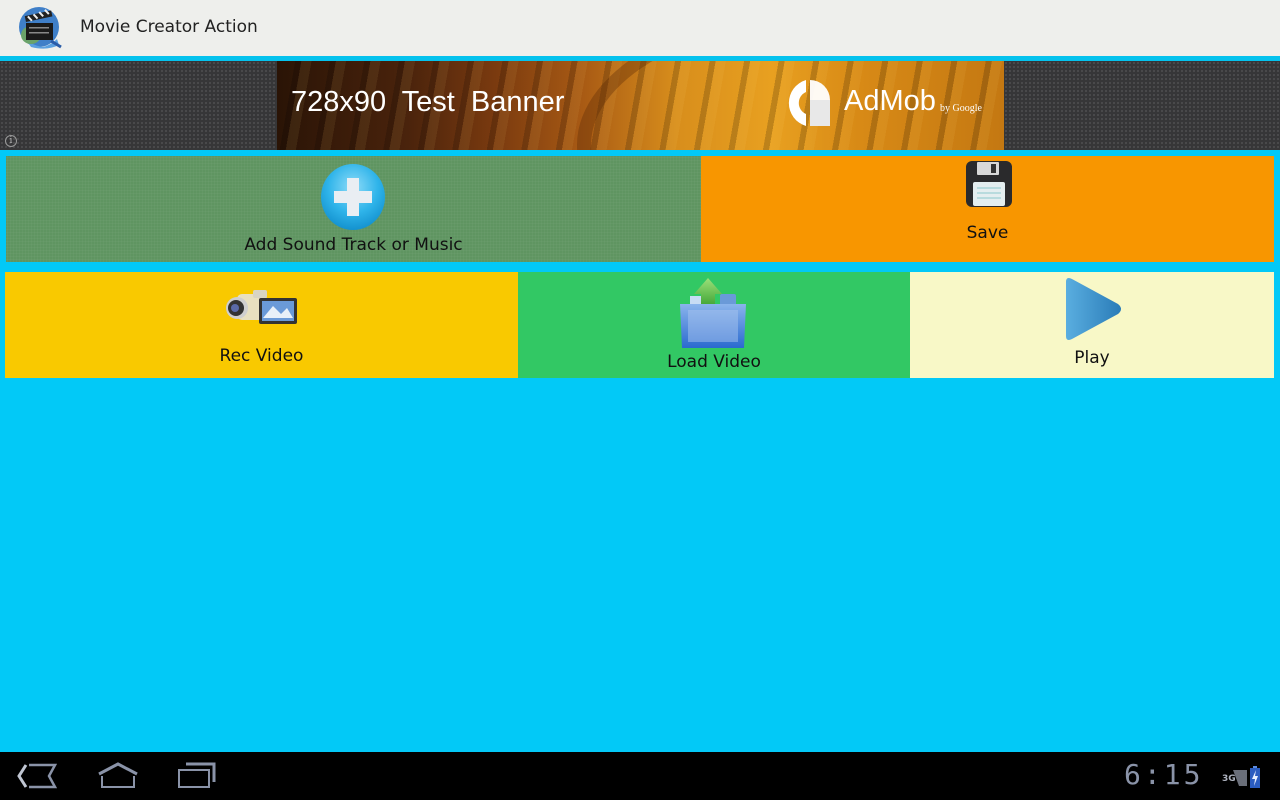 The image size is (1280, 800). I want to click on clock: 6:15, so click(1163, 774).